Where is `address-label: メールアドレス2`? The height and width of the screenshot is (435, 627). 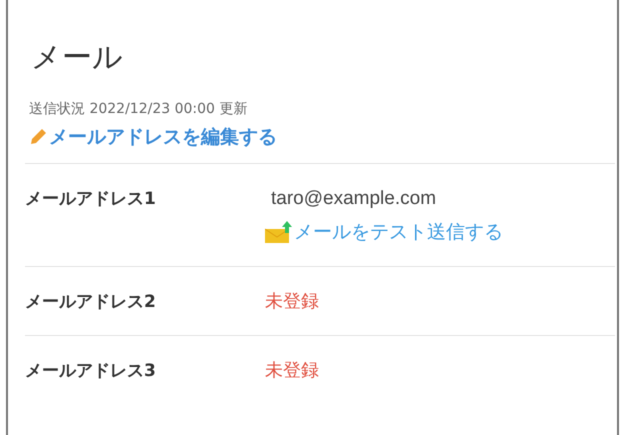 address-label: メールアドレス2 is located at coordinates (91, 302).